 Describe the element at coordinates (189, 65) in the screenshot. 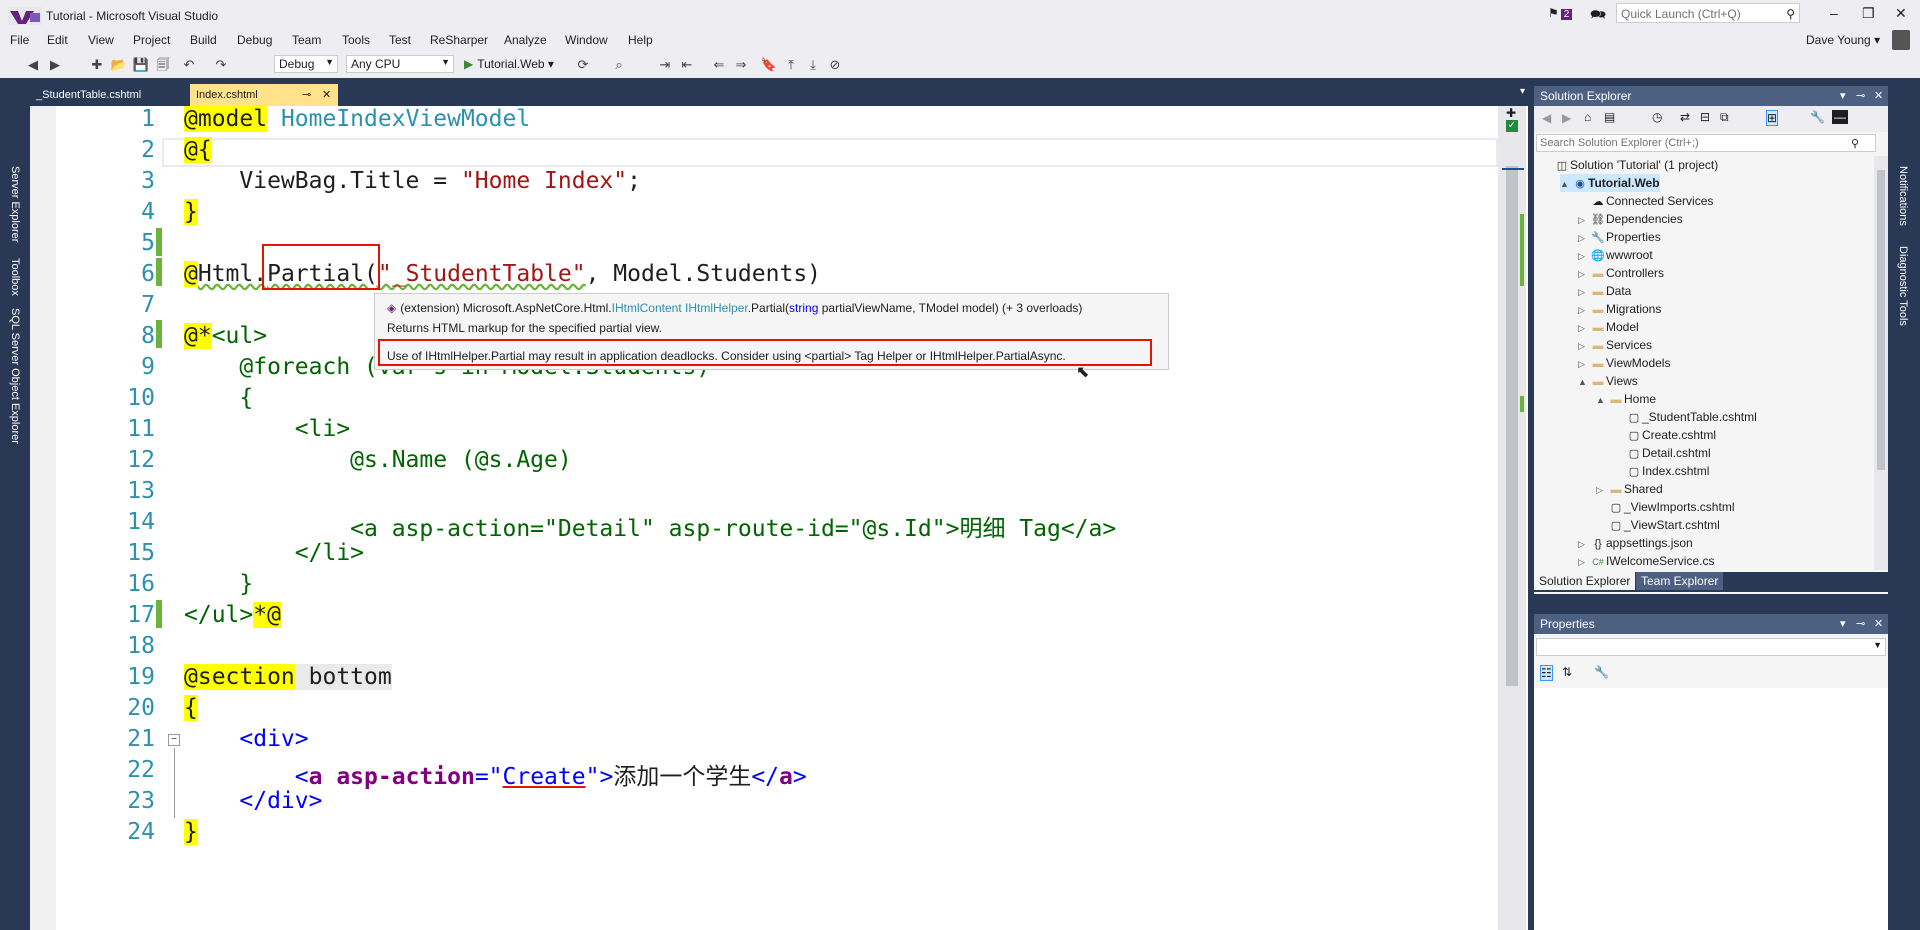

I see `undo-icon: ↶` at that location.